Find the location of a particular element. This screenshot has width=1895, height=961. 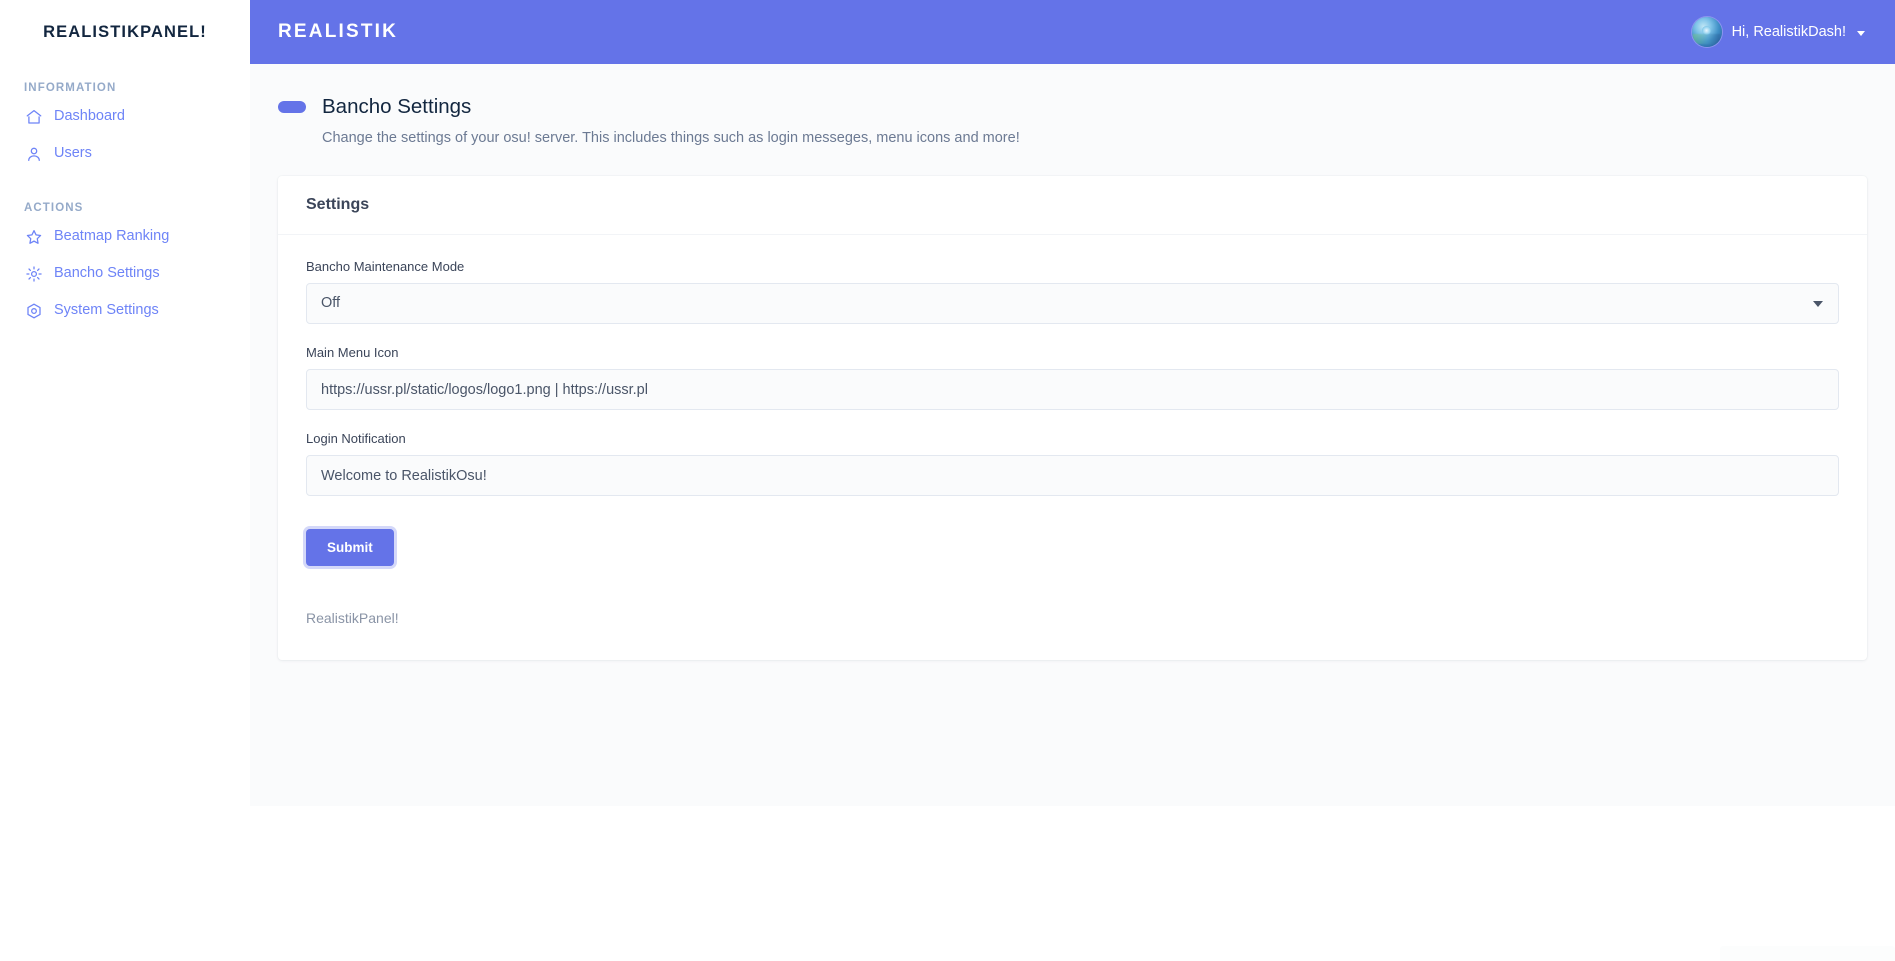

page-title: Bancho Settings is located at coordinates (397, 106).